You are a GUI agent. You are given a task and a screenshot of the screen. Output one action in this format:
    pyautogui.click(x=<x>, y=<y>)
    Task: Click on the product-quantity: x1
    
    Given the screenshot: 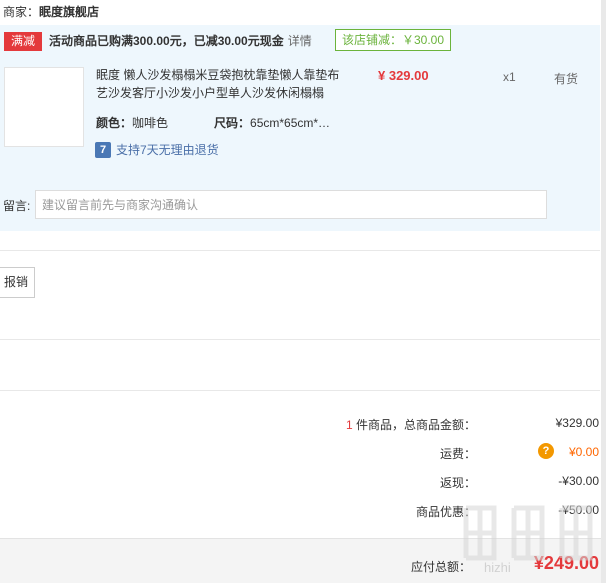 What is the action you would take?
    pyautogui.click(x=509, y=77)
    